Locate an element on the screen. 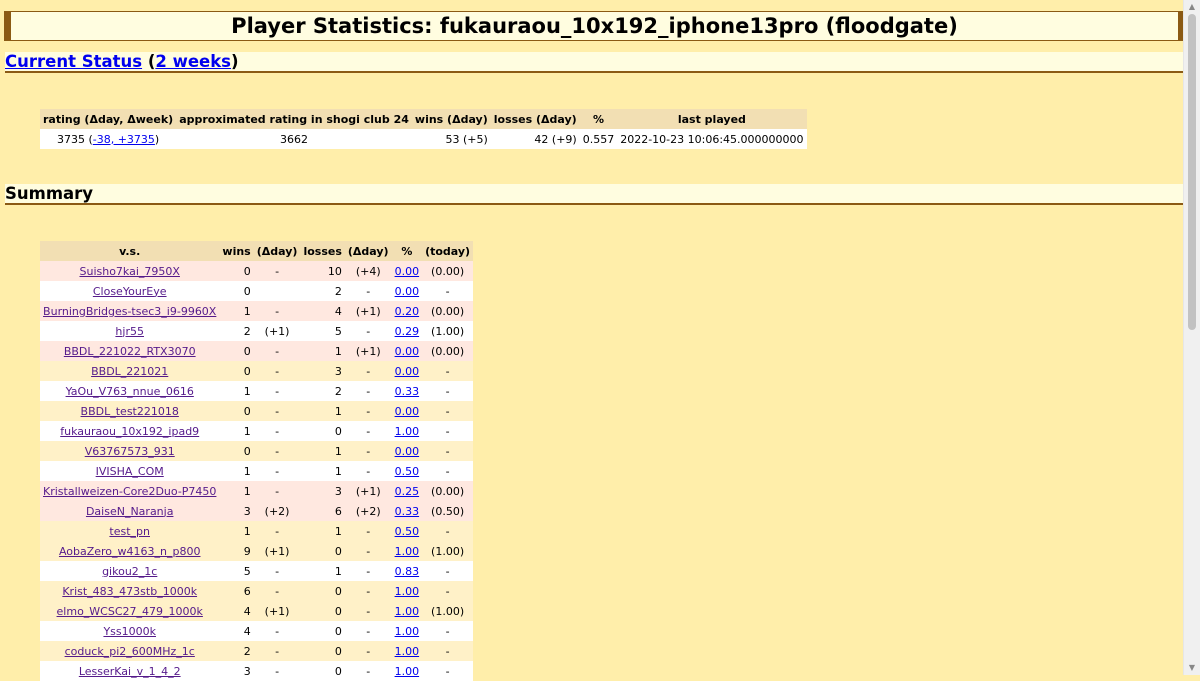 The height and width of the screenshot is (681, 1200). header-wins: wins is located at coordinates (236, 251).